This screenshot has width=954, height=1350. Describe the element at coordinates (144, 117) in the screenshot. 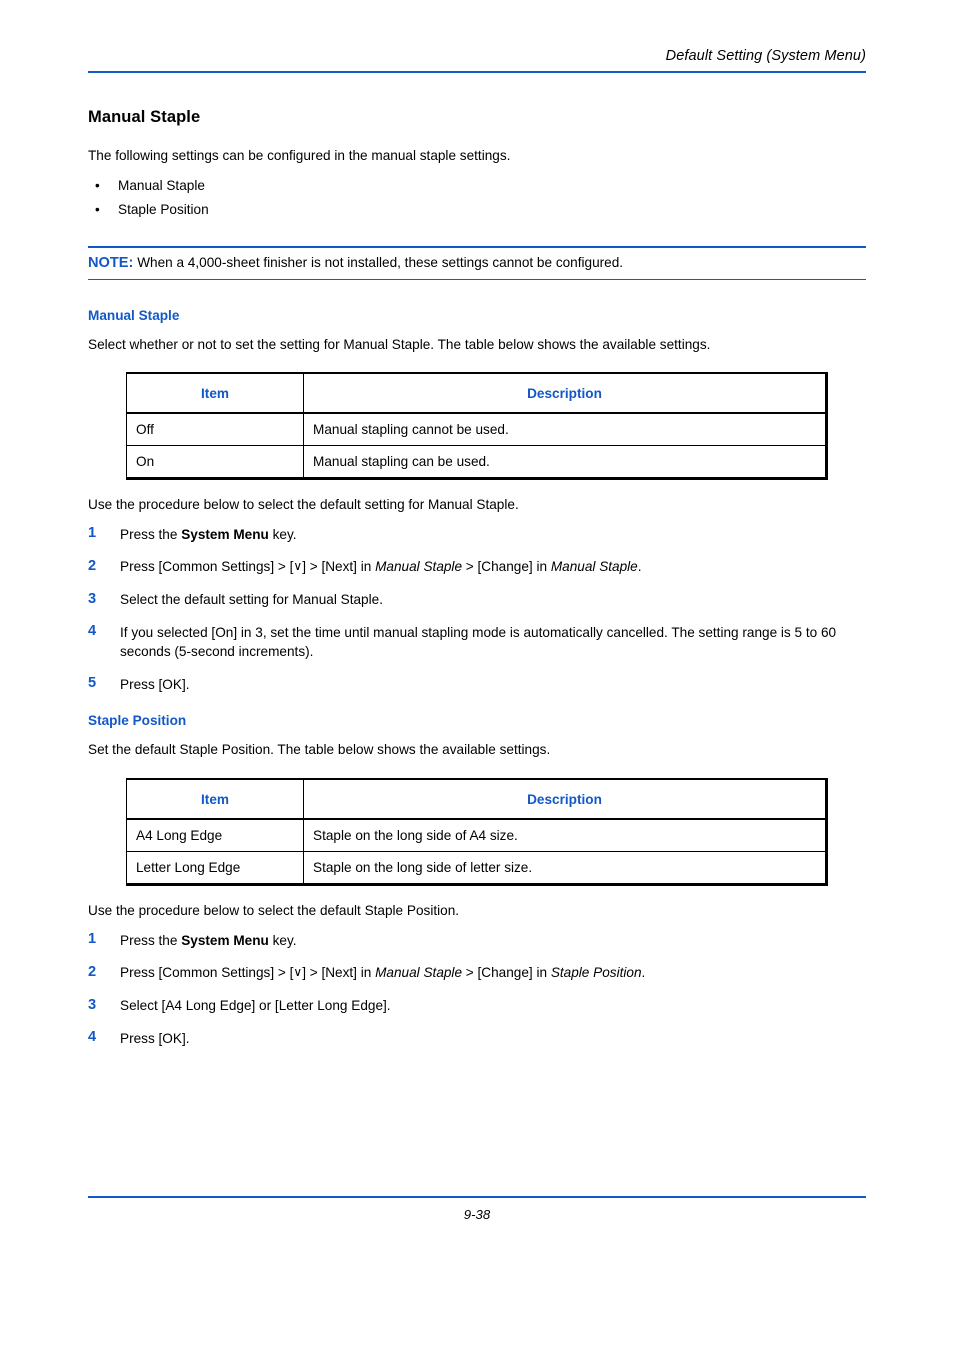

I see `page-title: Manual Staple` at that location.